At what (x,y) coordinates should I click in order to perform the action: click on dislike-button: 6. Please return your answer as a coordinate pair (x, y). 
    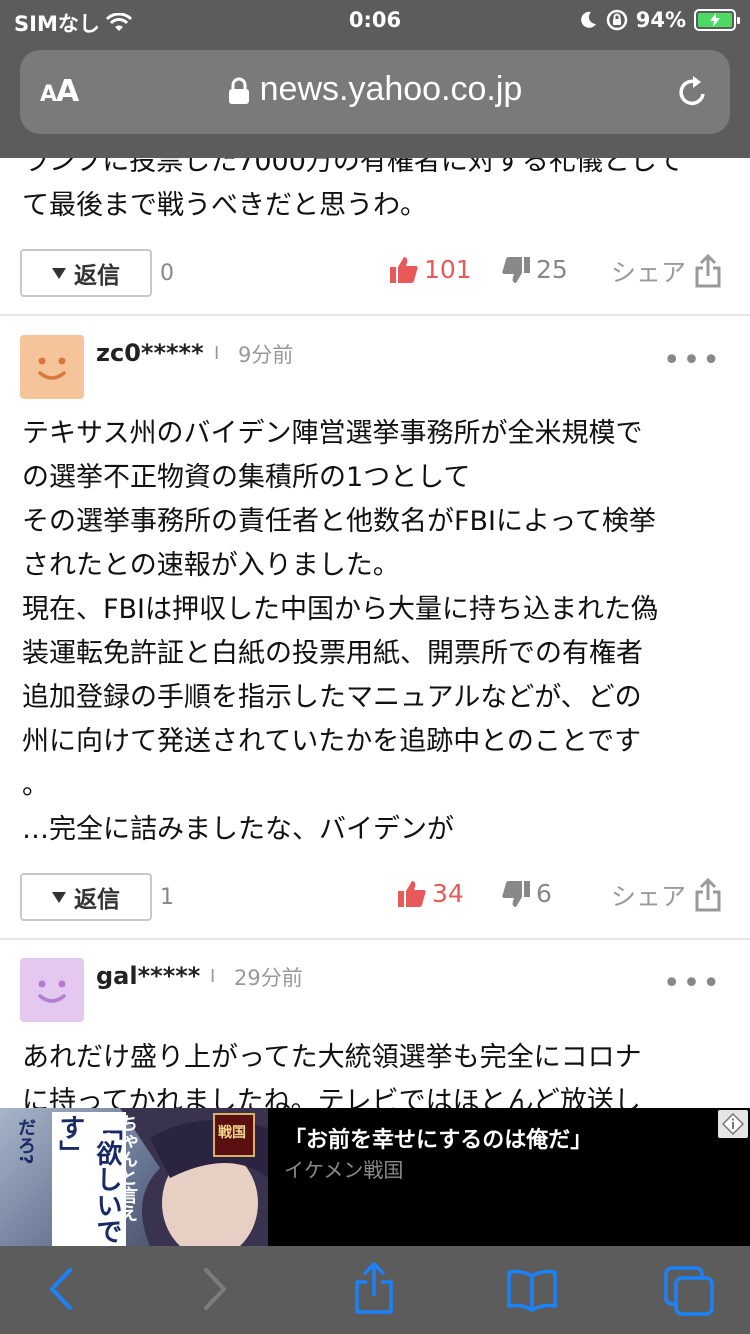
    Looking at the image, I should click on (527, 893).